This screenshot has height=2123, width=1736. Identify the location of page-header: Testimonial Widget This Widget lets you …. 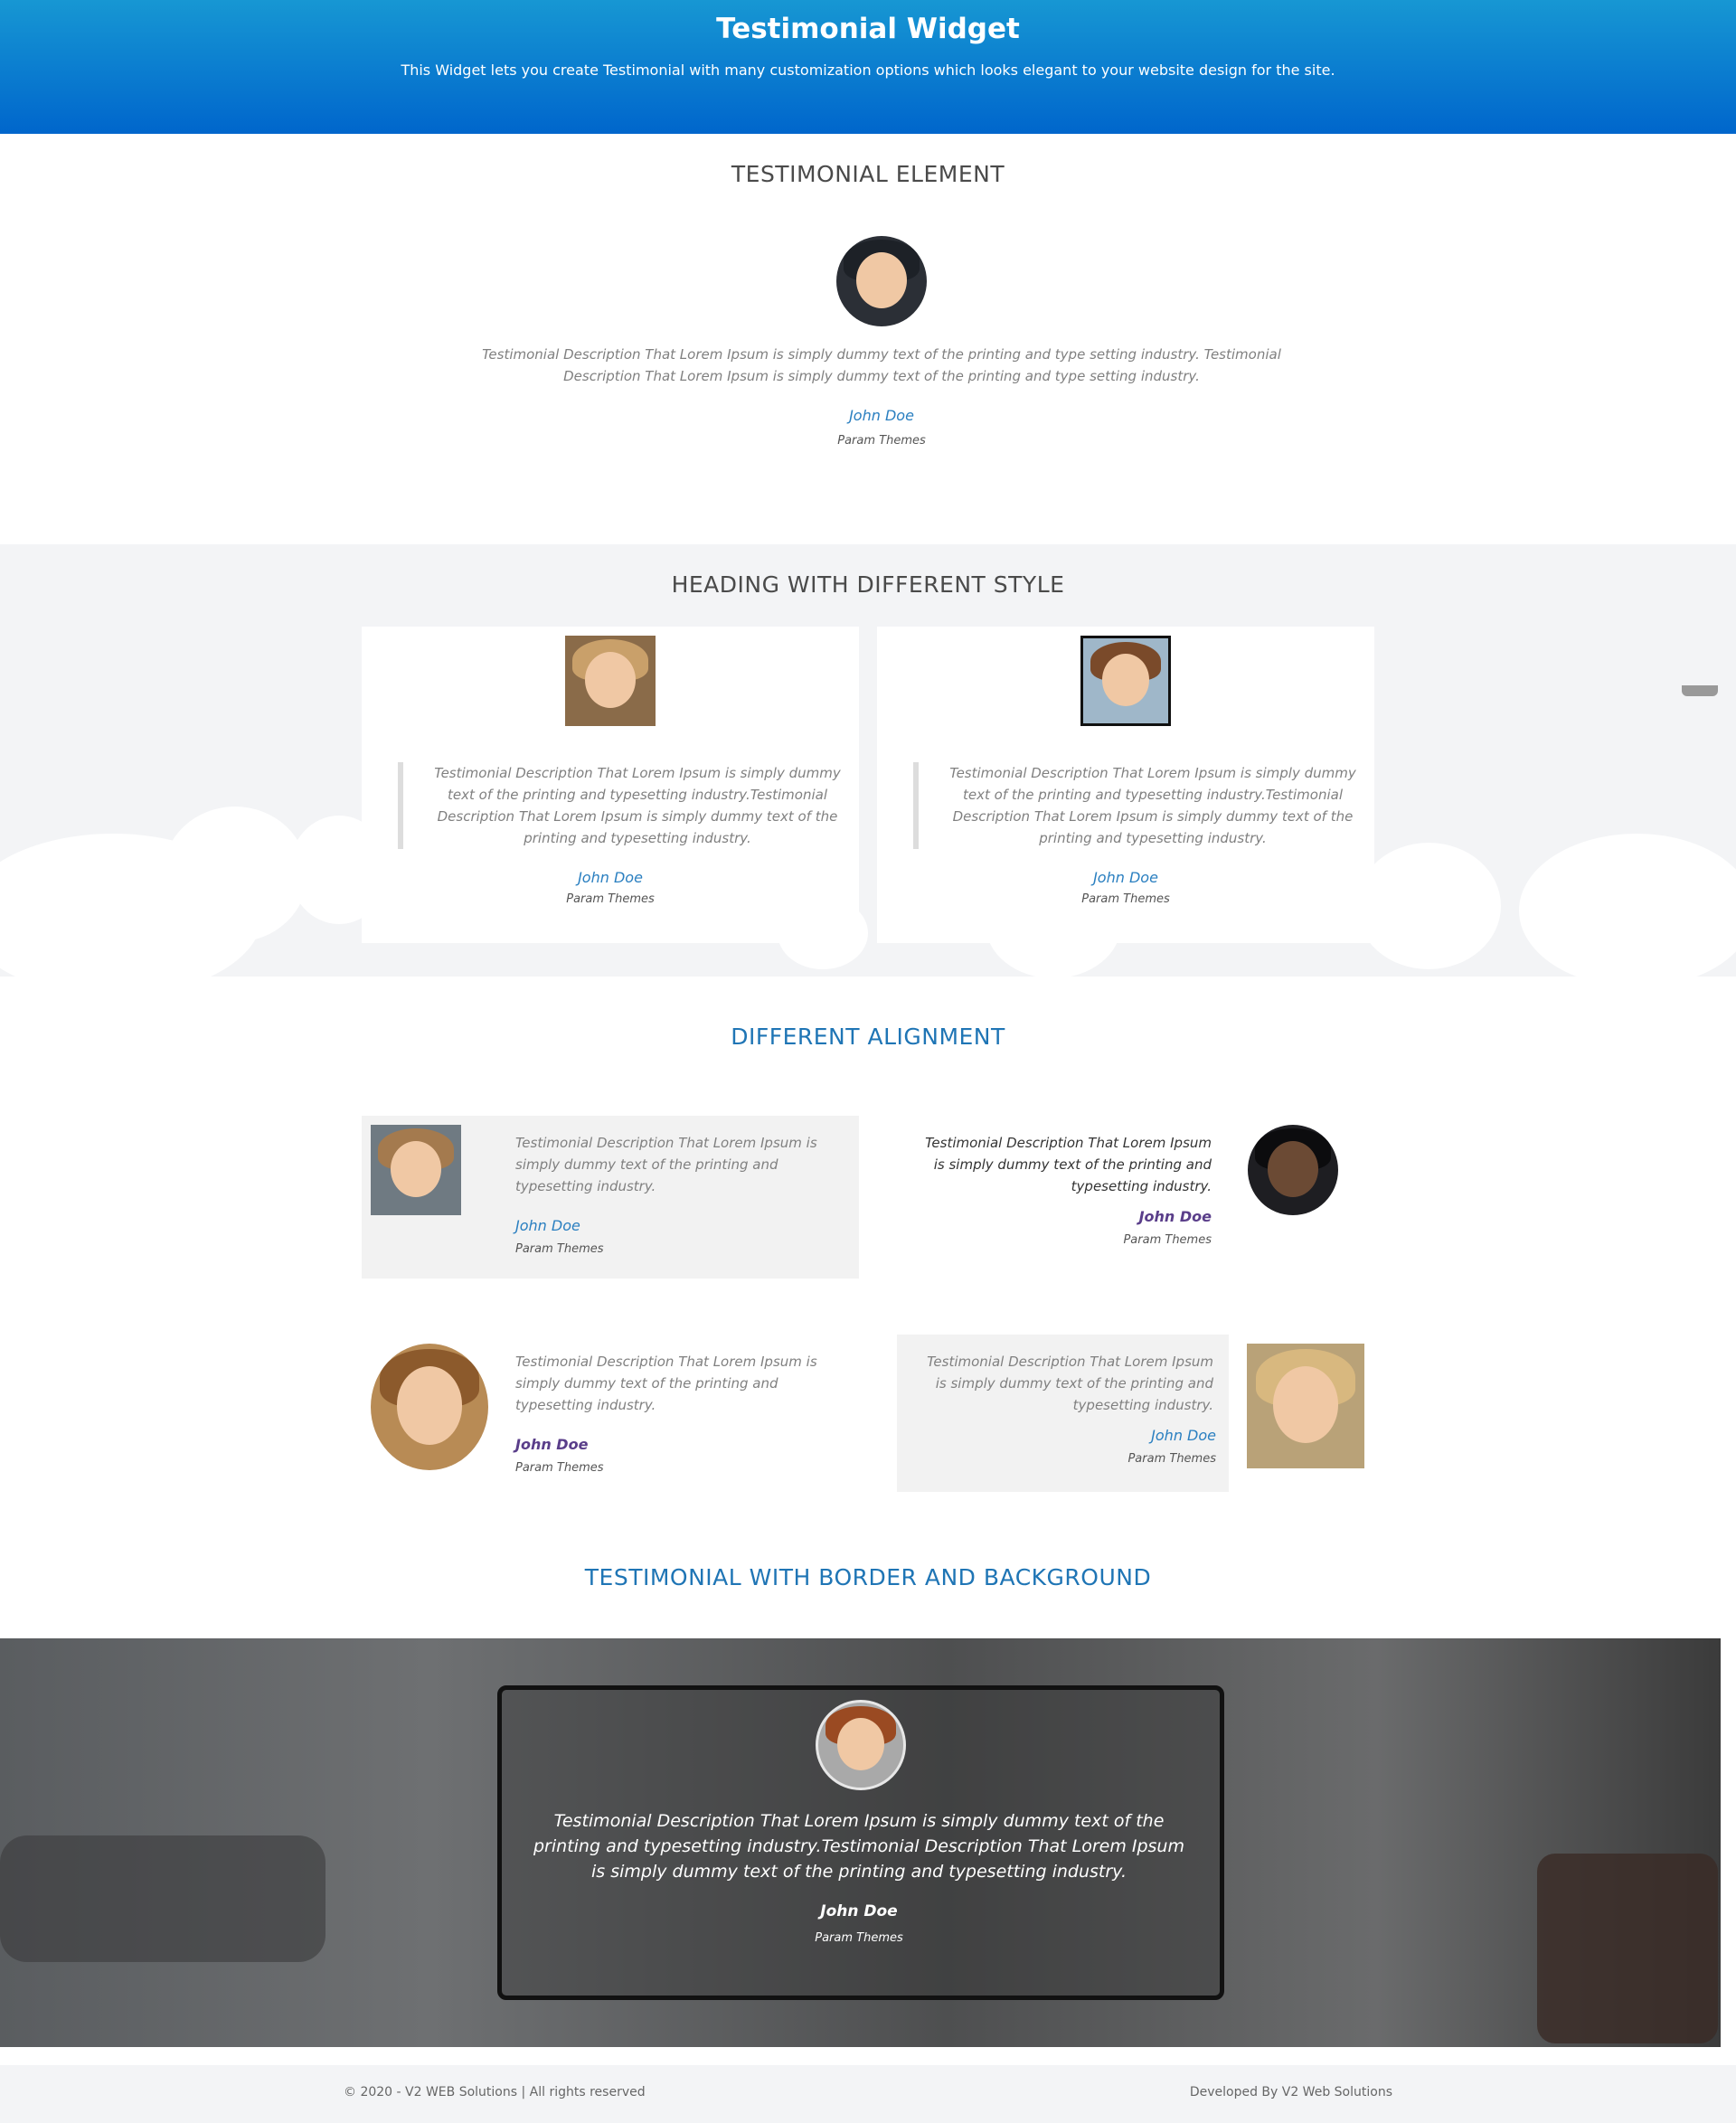
(868, 67).